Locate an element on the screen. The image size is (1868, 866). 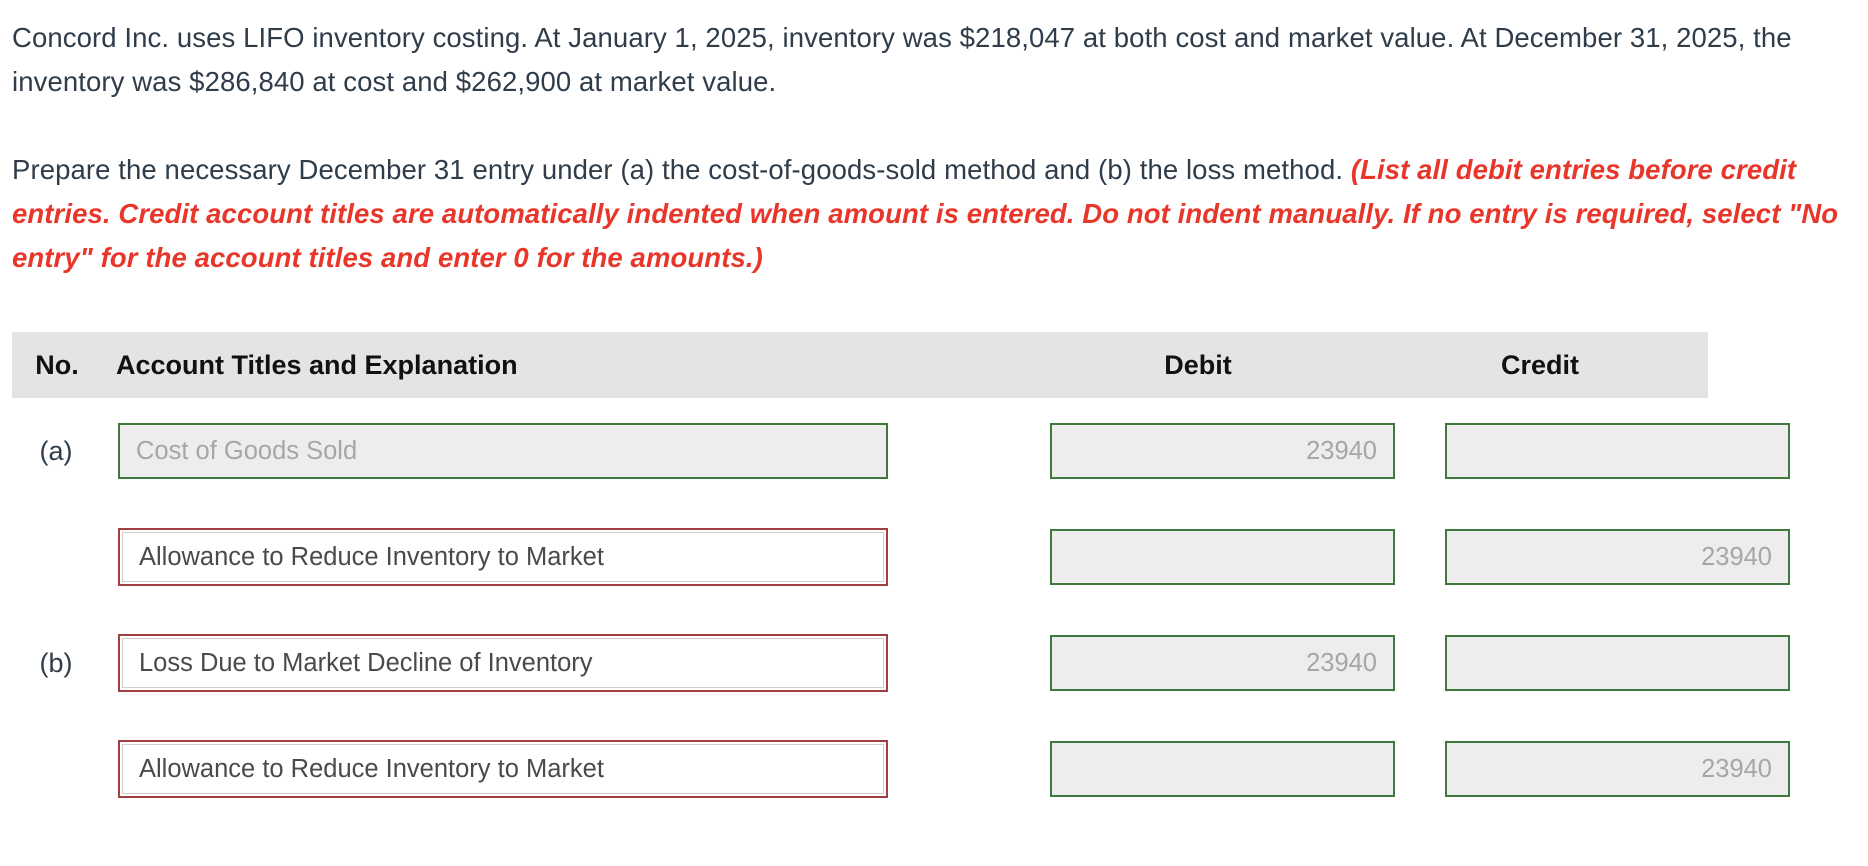
row-number-label: (b) is located at coordinates (56, 662).